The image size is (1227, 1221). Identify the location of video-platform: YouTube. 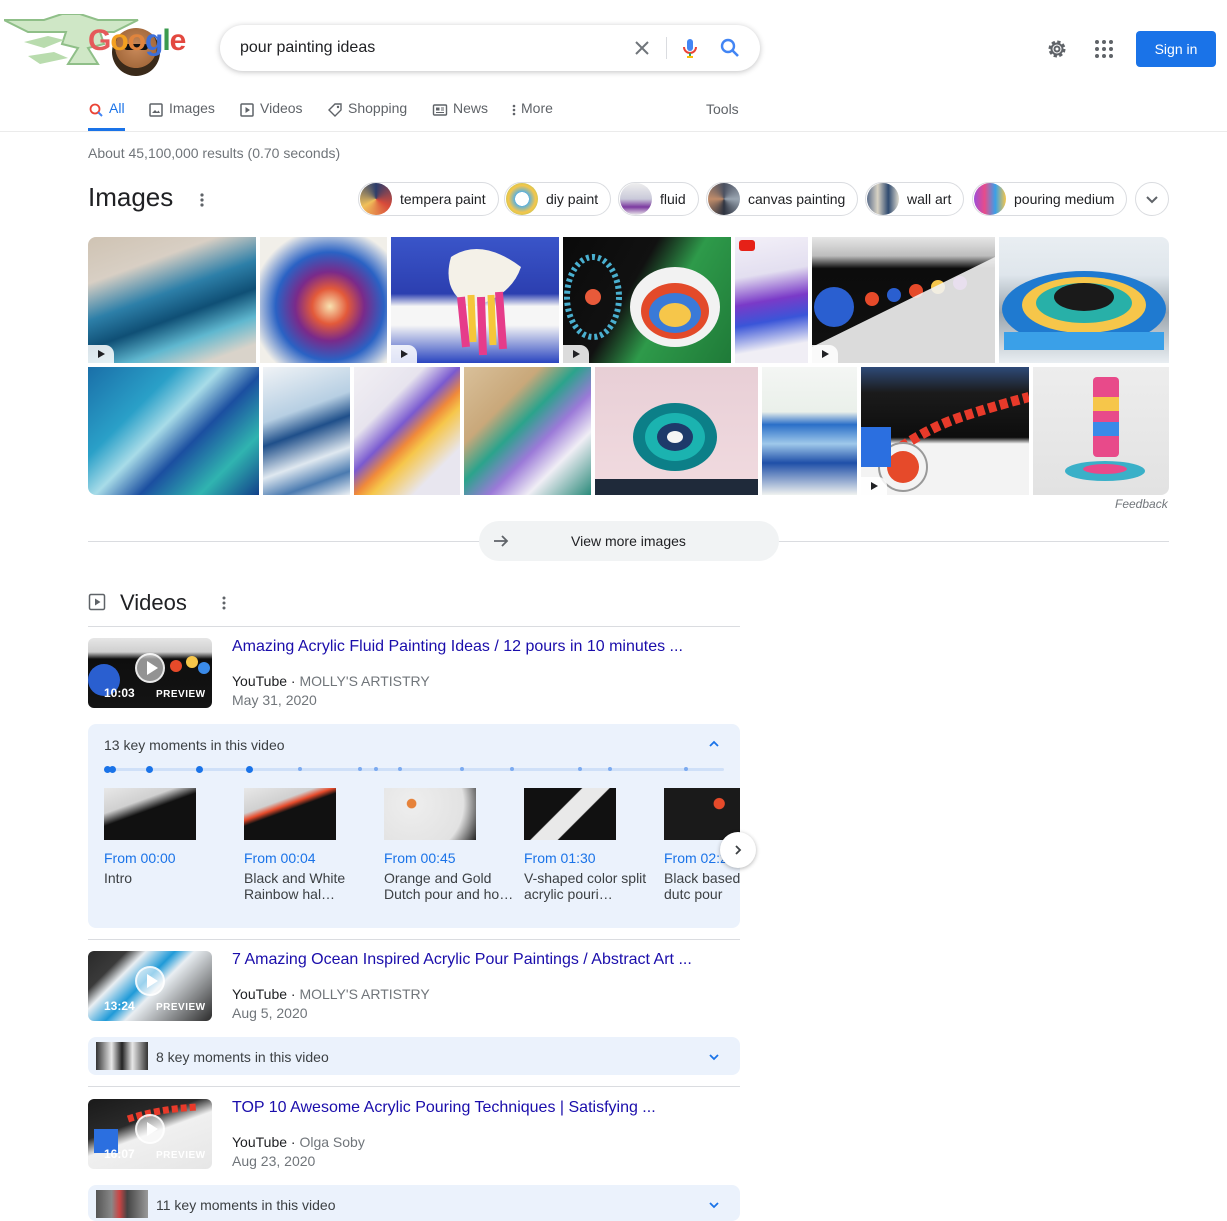
(260, 1142).